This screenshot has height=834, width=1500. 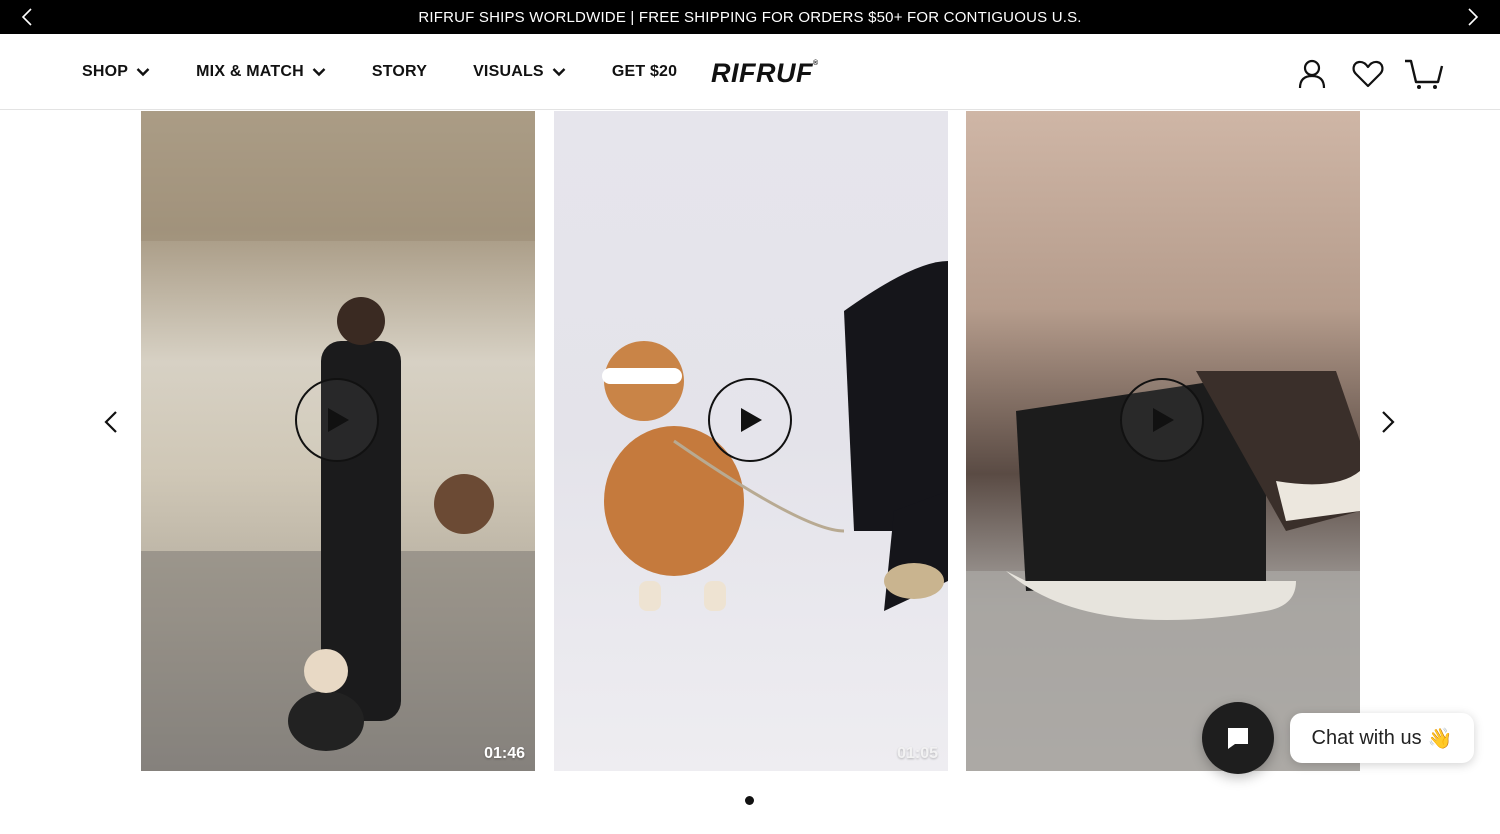 What do you see at coordinates (504, 753) in the screenshot?
I see `video-duration: 01:46` at bounding box center [504, 753].